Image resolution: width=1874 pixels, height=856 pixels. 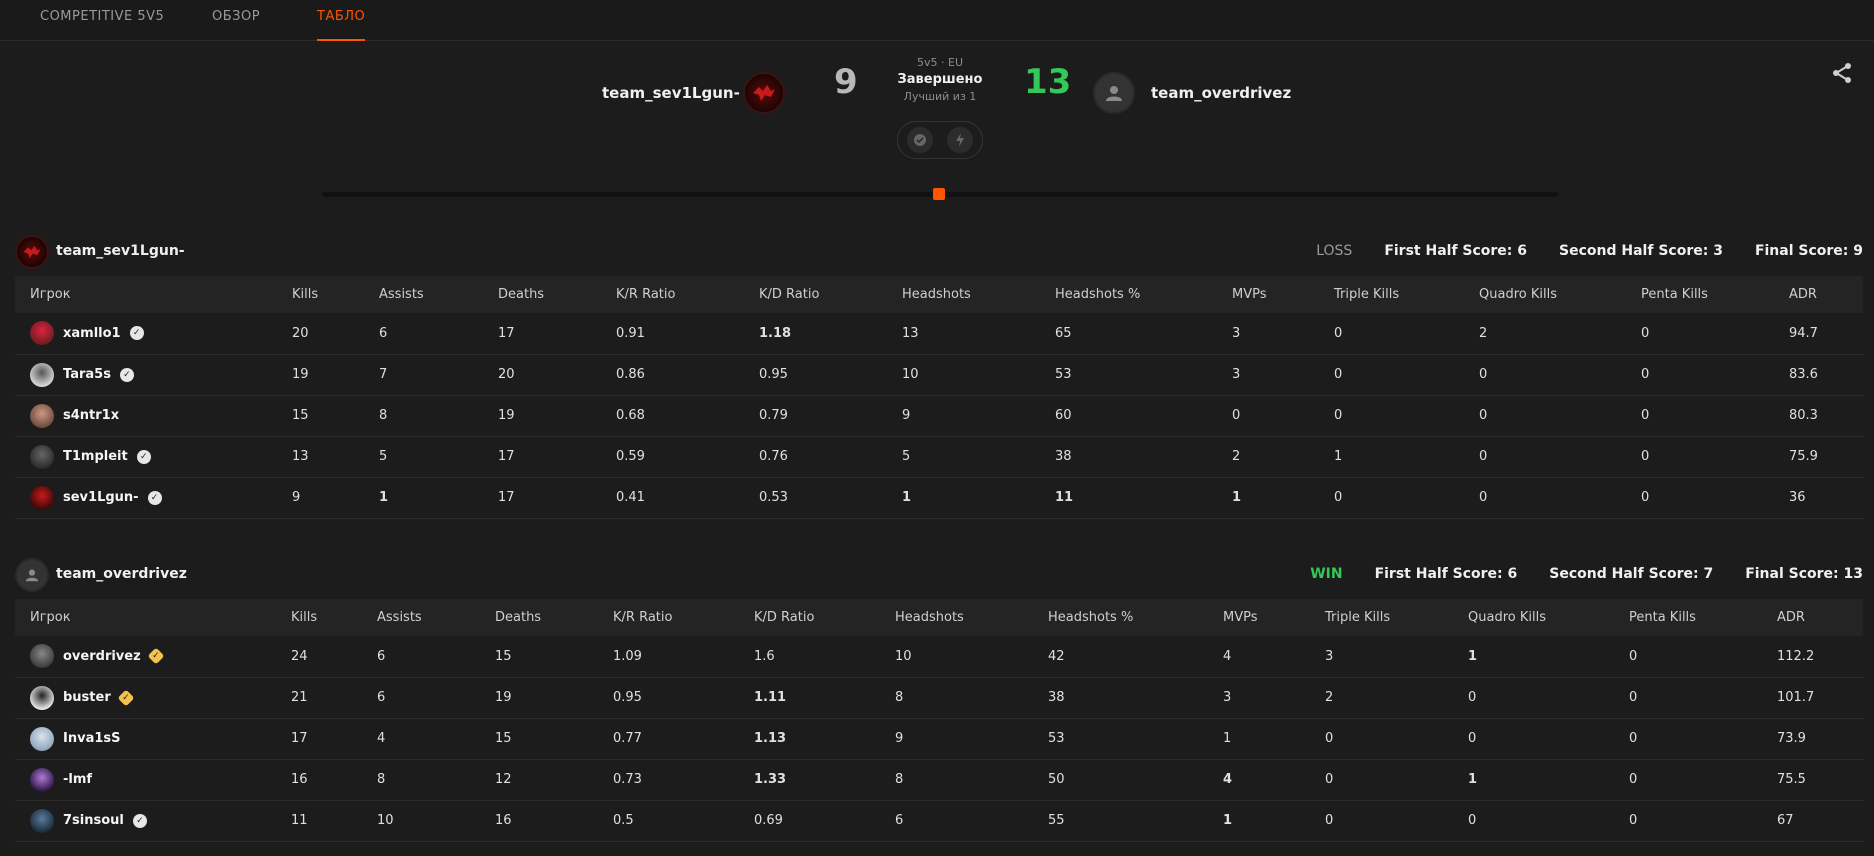 I want to click on table-row: -lmf 16 8 12 0.73 1.33 8 50 4 0 1 0 75.5, so click(x=939, y=779).